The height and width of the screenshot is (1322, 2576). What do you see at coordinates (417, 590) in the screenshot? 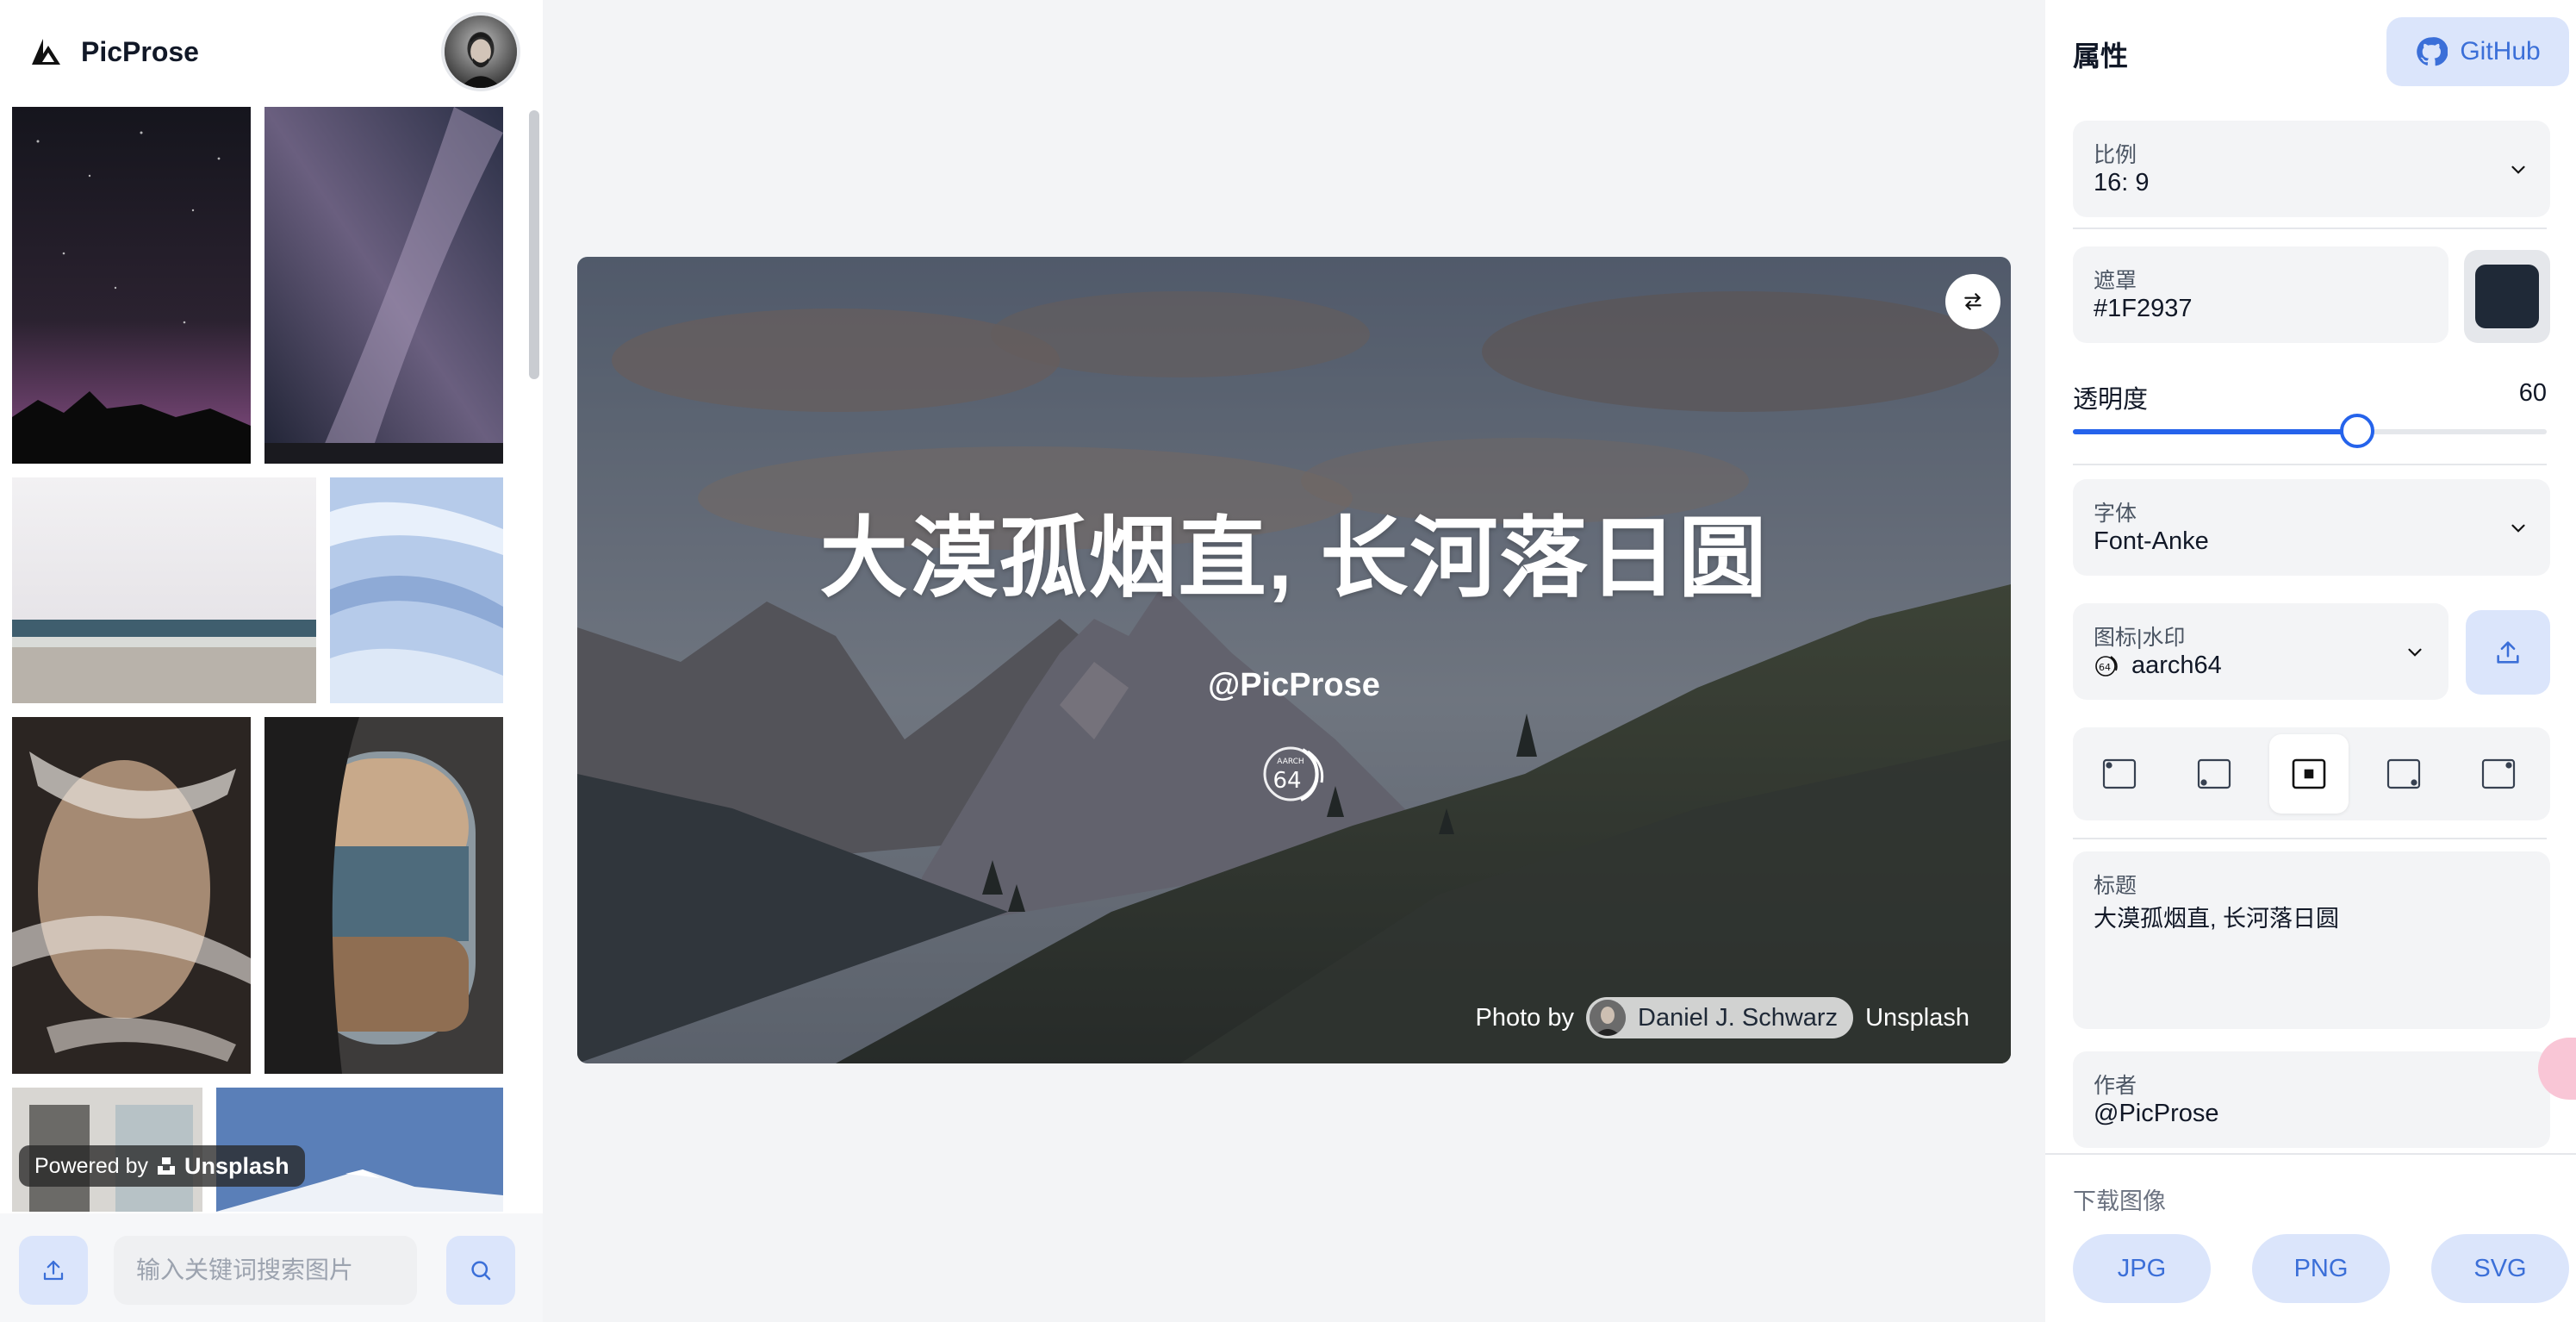
I see `gallery-image-snow-dunes` at bounding box center [417, 590].